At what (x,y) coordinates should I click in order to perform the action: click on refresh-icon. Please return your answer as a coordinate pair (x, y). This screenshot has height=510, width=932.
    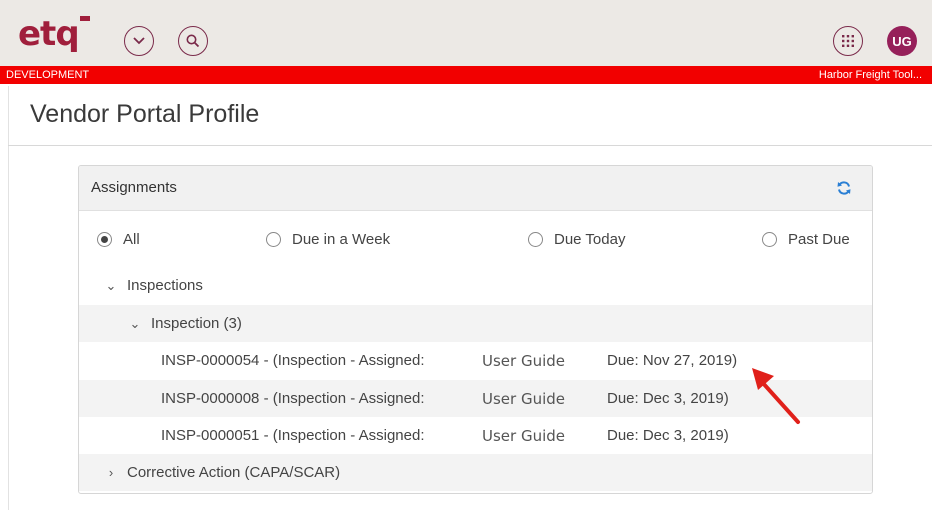
    Looking at the image, I should click on (844, 188).